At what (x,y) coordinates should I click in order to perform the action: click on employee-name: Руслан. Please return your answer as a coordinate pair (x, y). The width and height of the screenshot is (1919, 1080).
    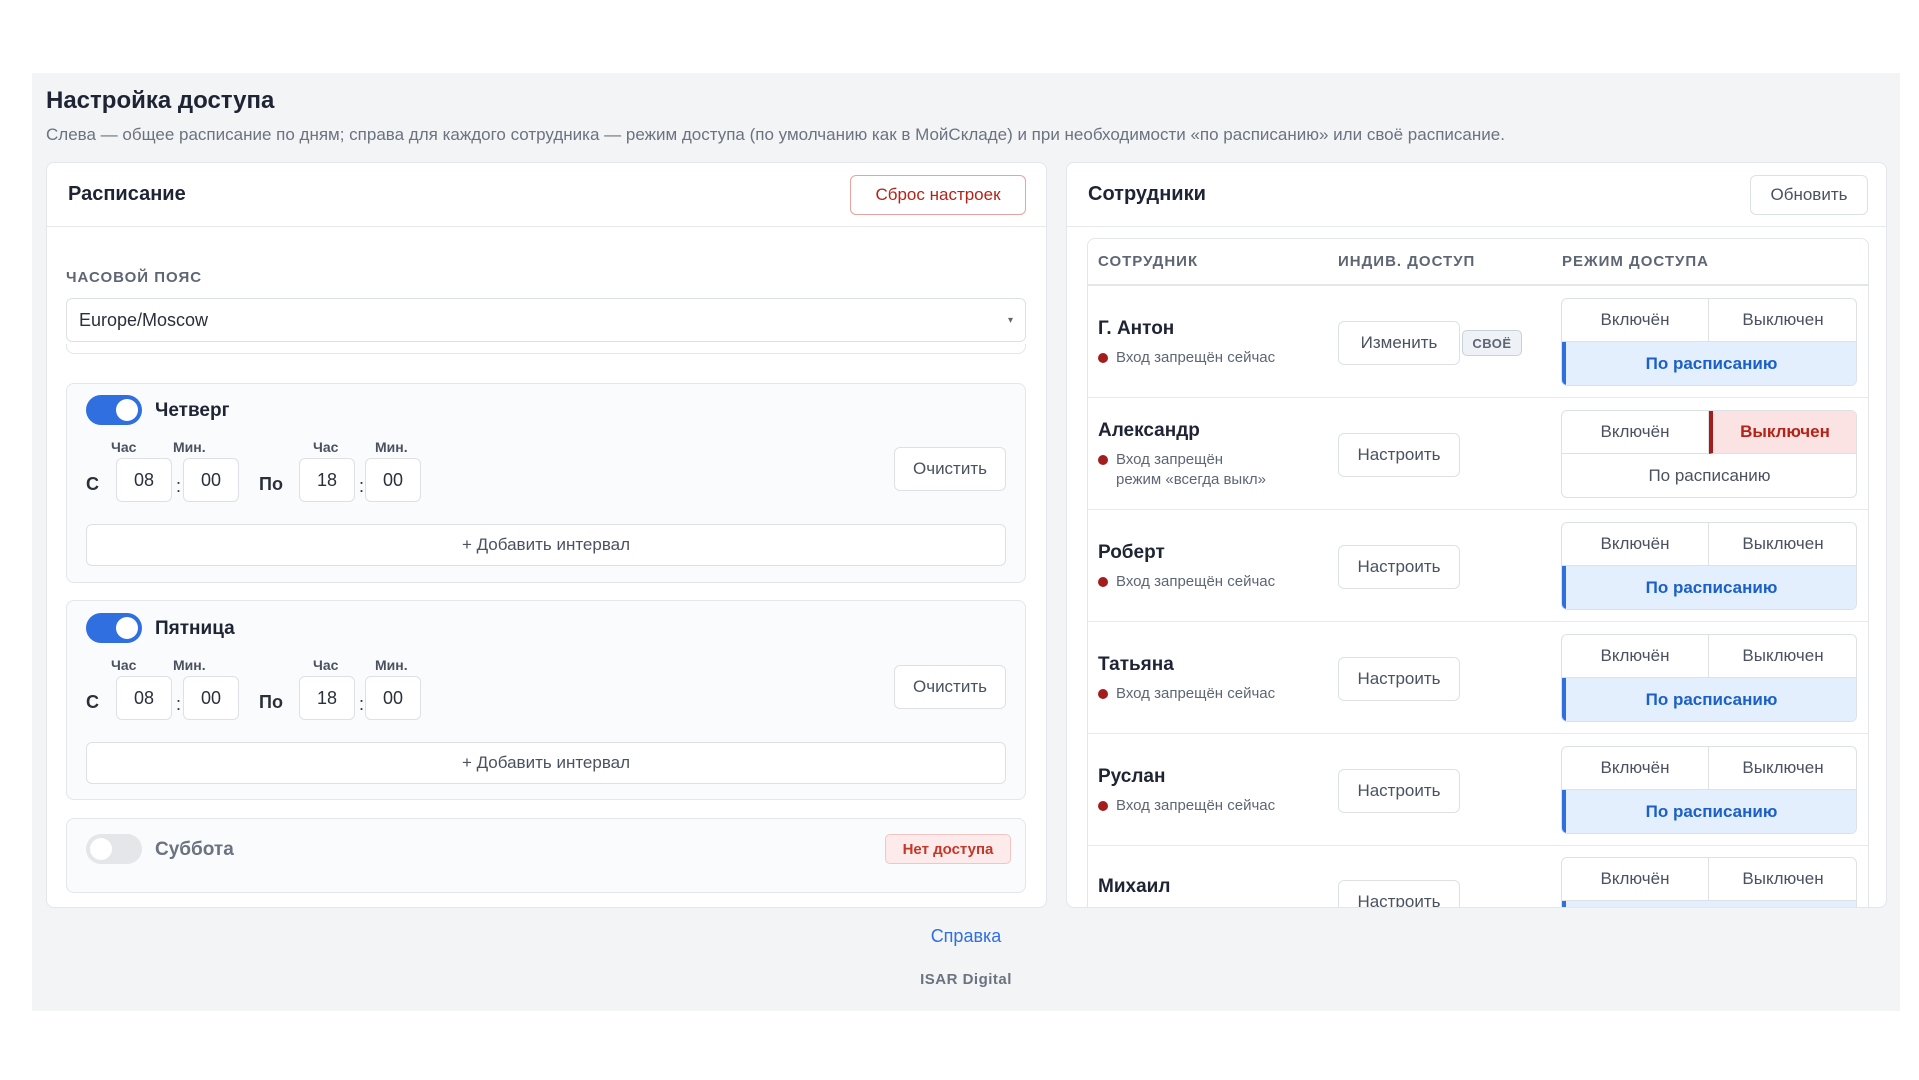
    Looking at the image, I should click on (1132, 776).